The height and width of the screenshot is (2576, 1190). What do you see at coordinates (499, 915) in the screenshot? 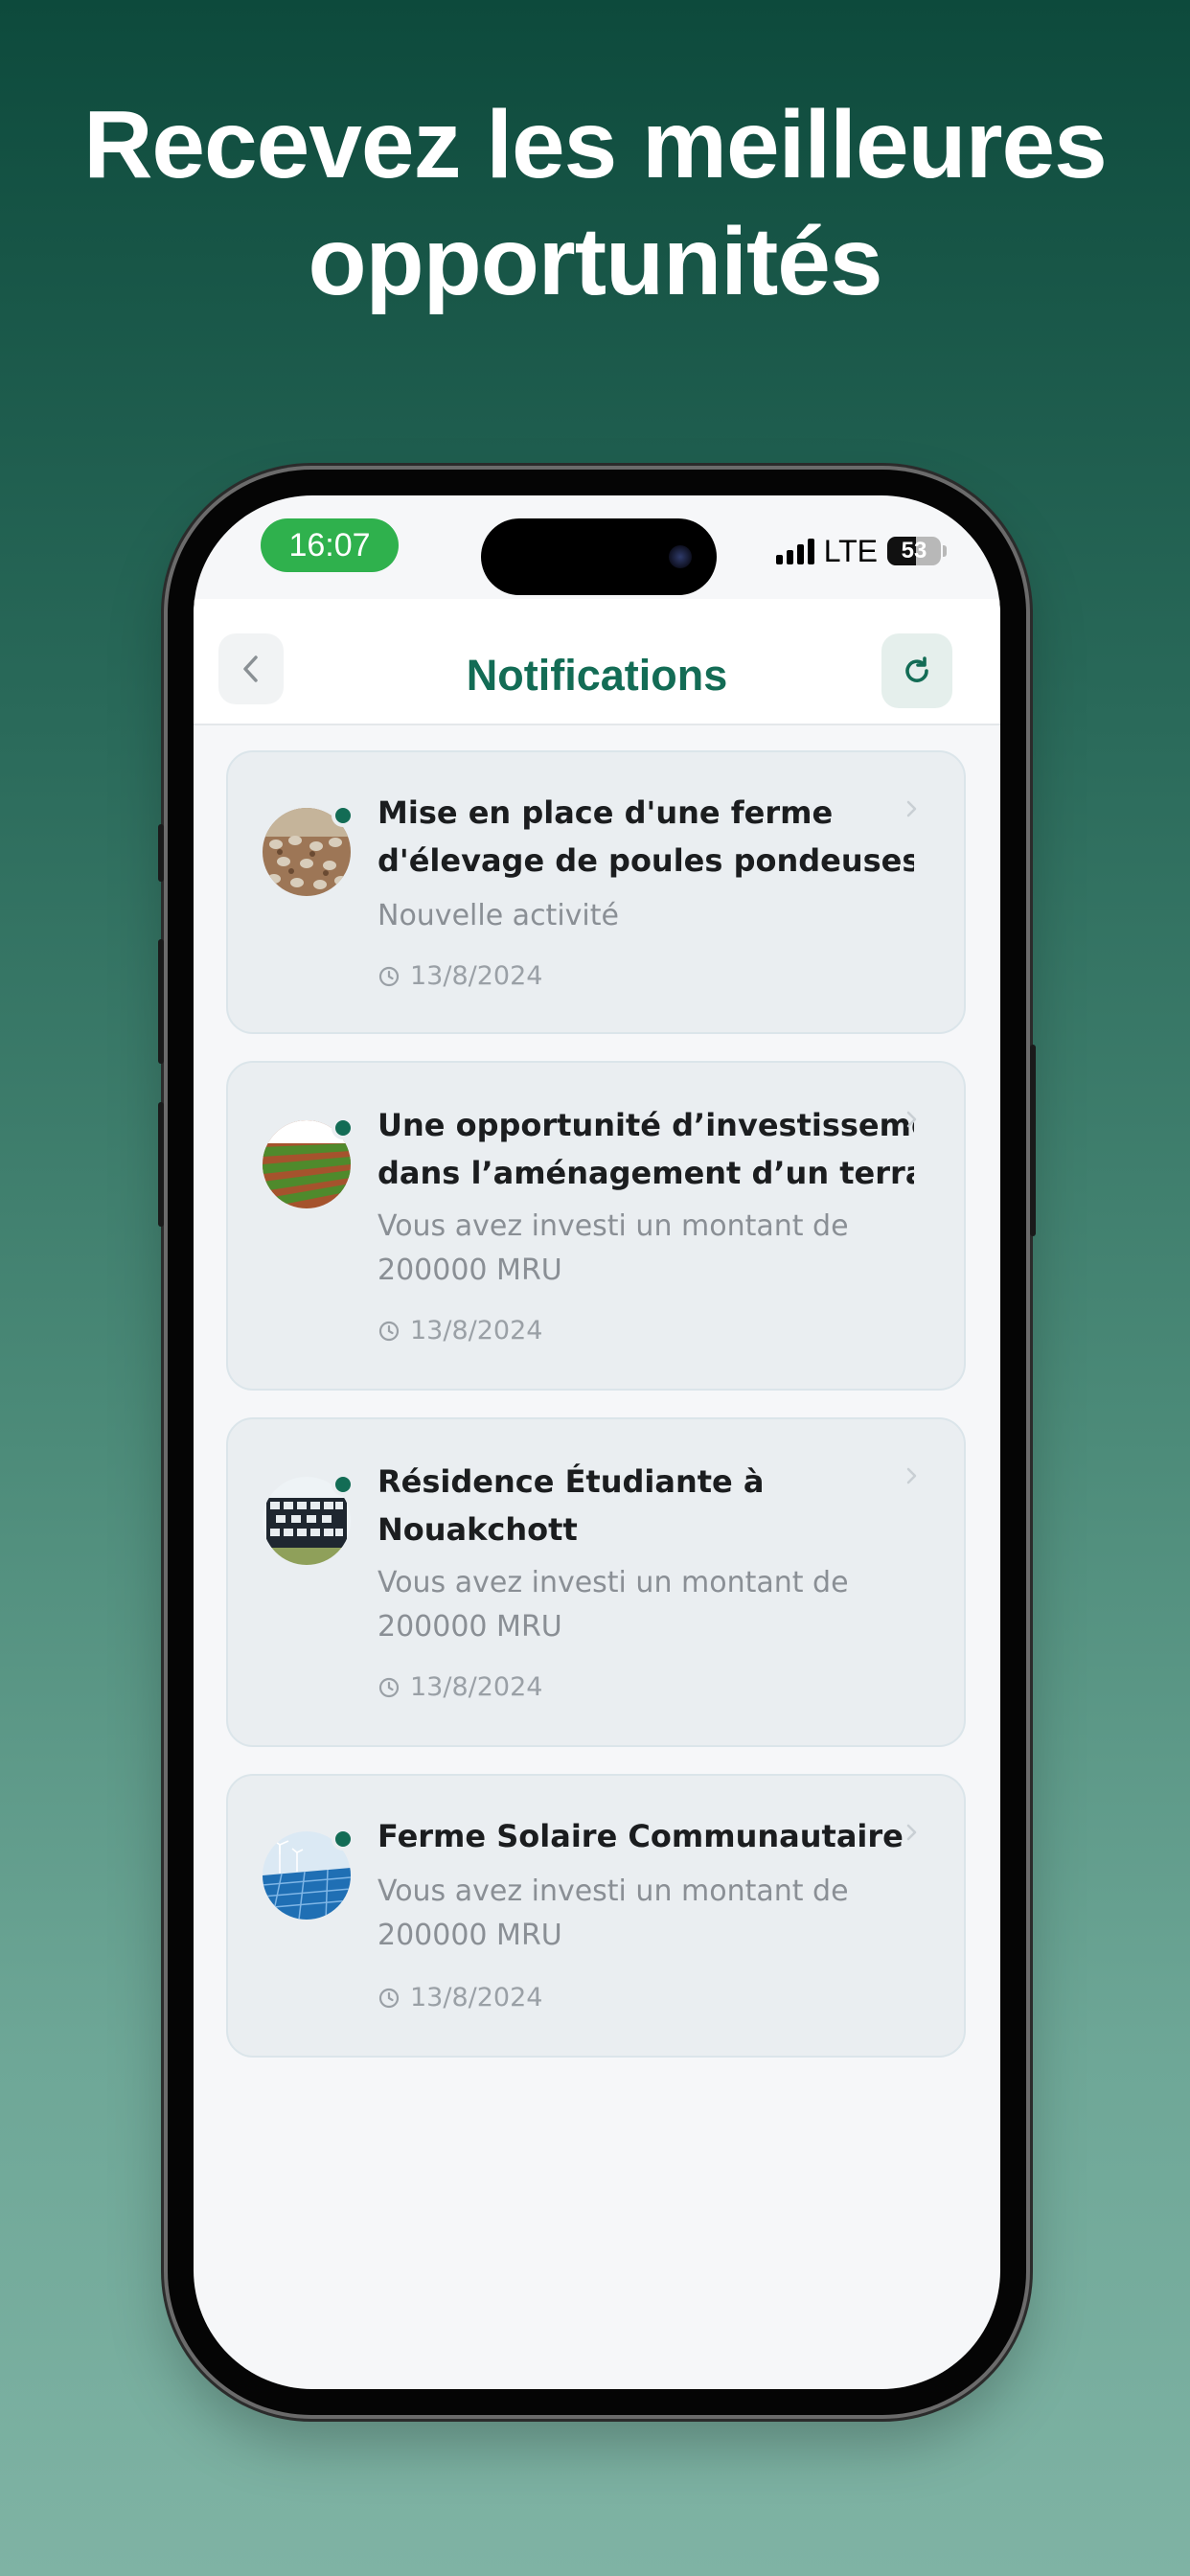
I see `notification-subtitle: Nouvelle activité` at bounding box center [499, 915].